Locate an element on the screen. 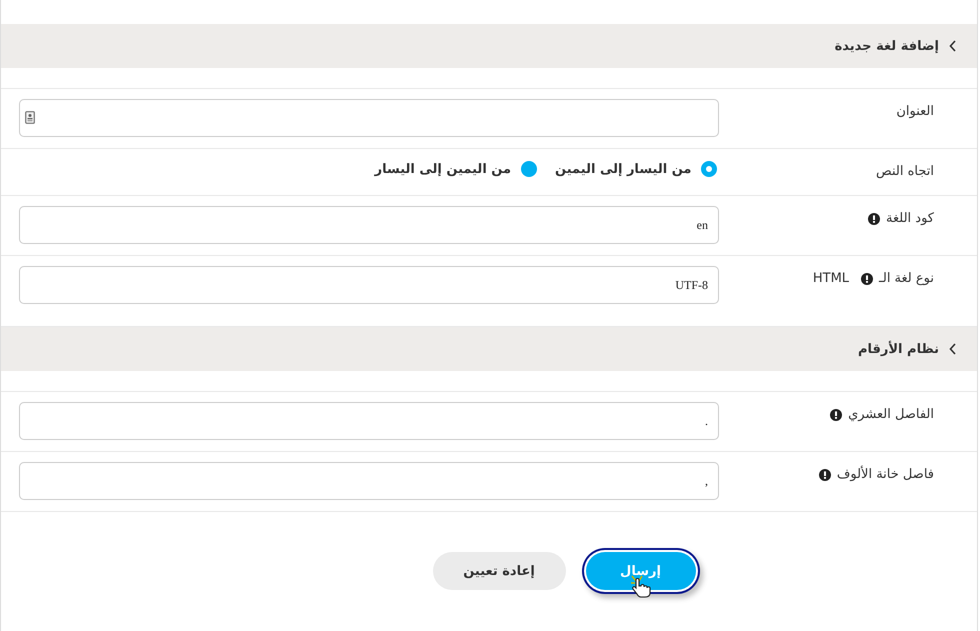 The width and height of the screenshot is (980, 631). field-label: نوع لغة الـ is located at coordinates (906, 278).